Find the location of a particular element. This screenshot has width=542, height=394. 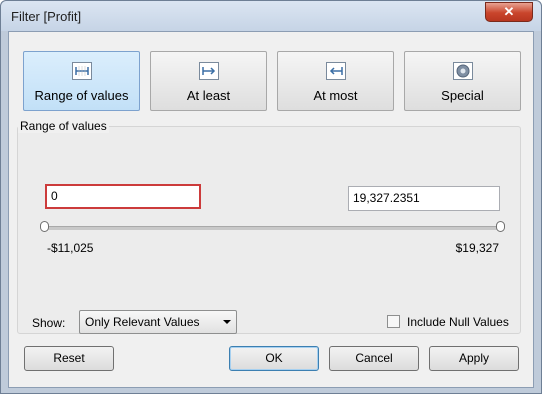

show-dropdown: Only Relevant Values is located at coordinates (158, 322).